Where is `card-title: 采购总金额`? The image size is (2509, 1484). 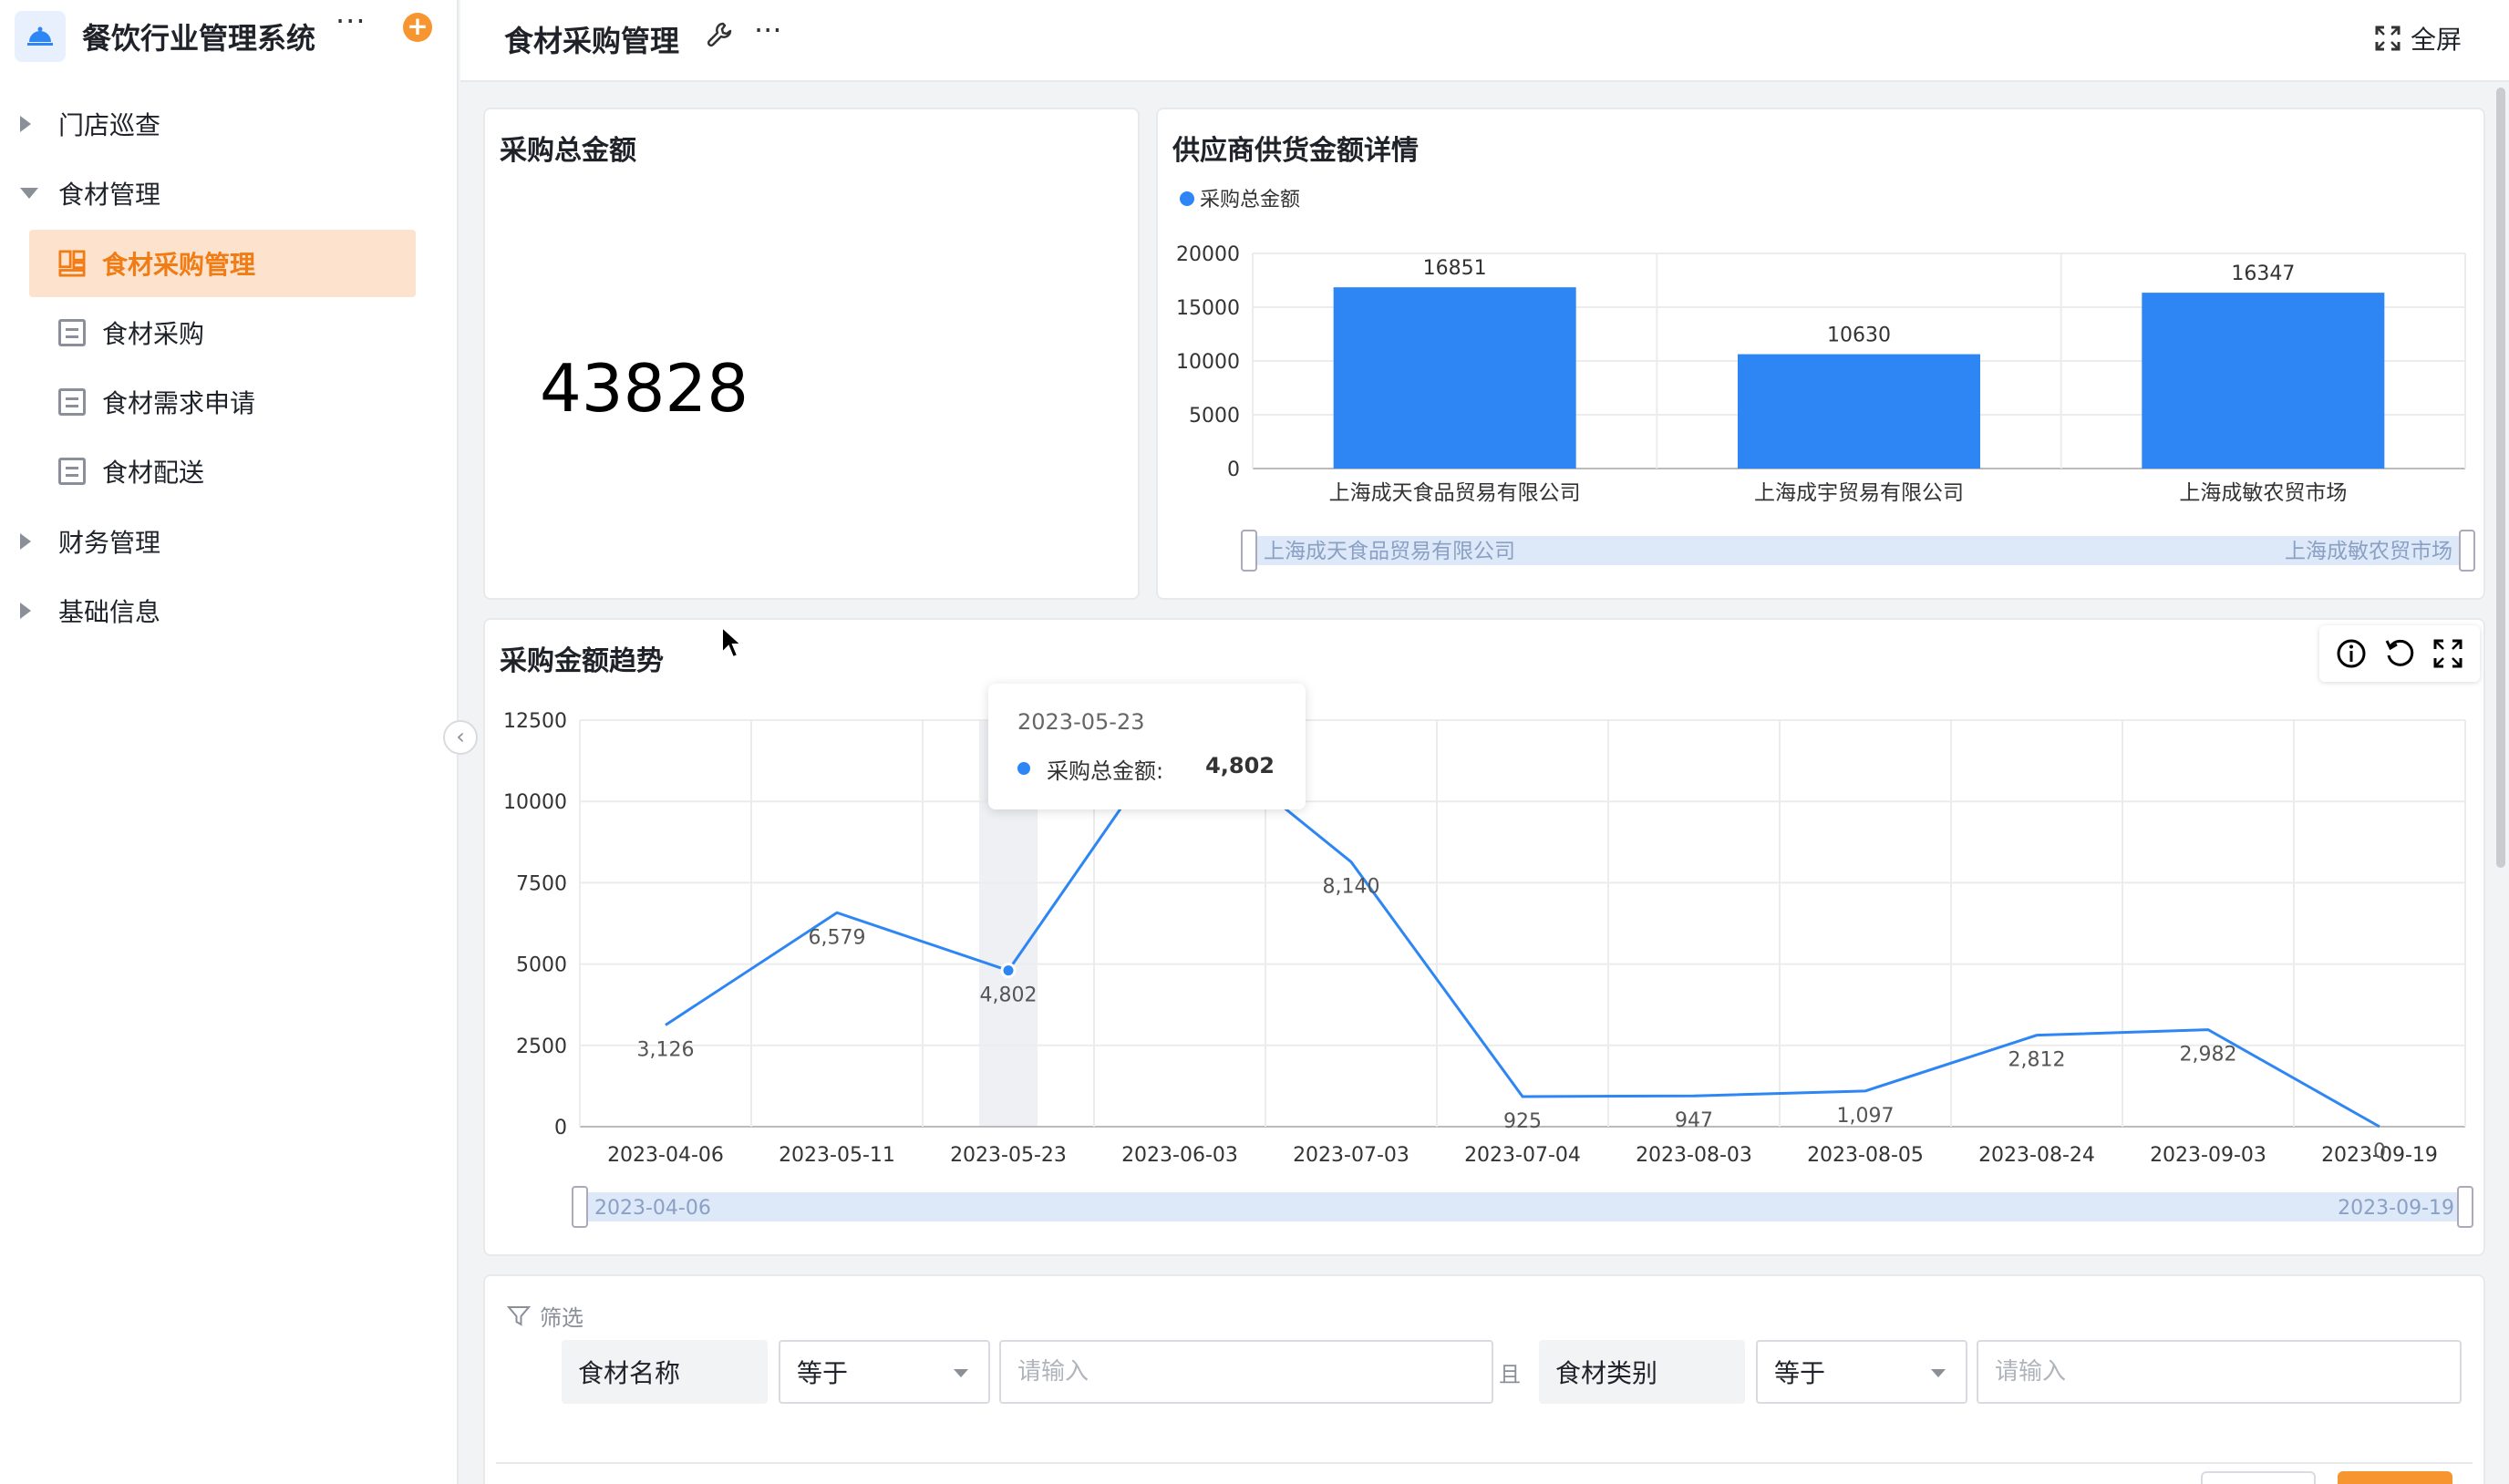
card-title: 采购总金额 is located at coordinates (568, 151).